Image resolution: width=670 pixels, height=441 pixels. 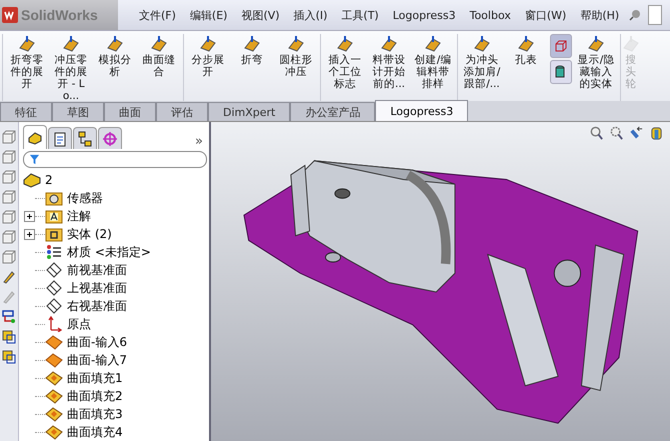 What do you see at coordinates (54, 234) in the screenshot?
I see `body-folder-icon` at bounding box center [54, 234].